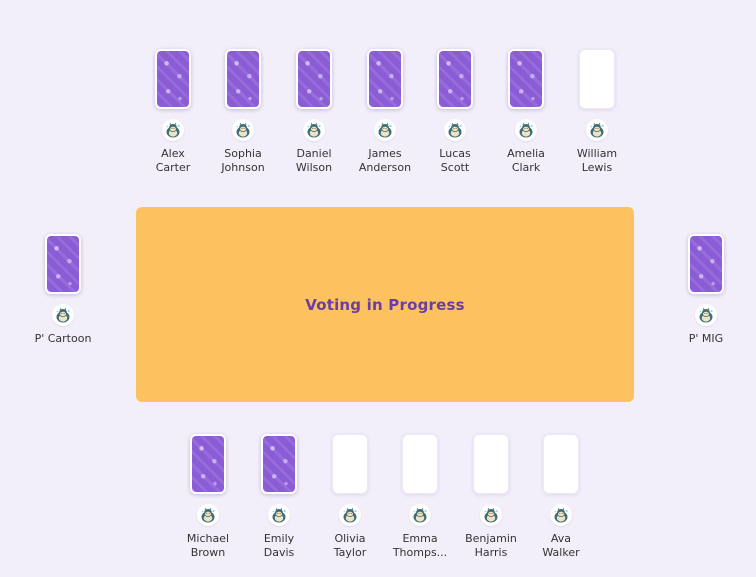 This screenshot has height=577, width=756. What do you see at coordinates (173, 160) in the screenshot?
I see `player-name: Alex Carter` at bounding box center [173, 160].